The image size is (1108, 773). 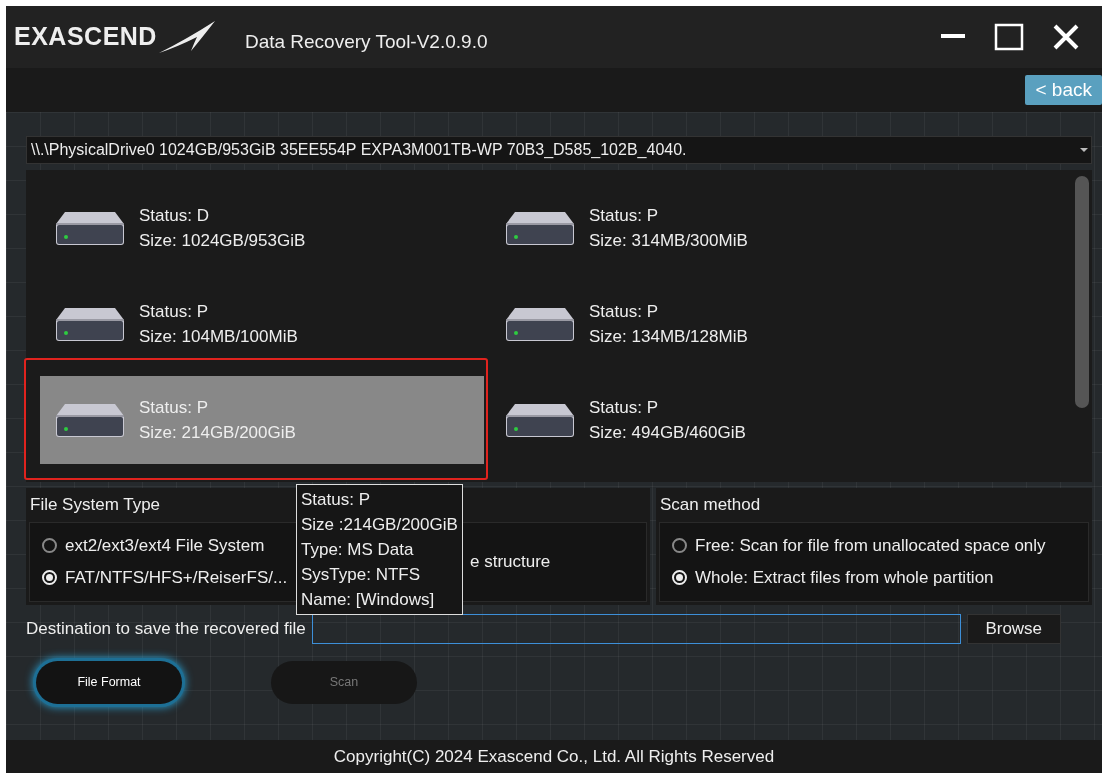 I want to click on drive-dropdown: \\.\PhysicalDrive0 1024GB/953GiB 35EE554P EXPA3M001TB-WP 70B3_D585_102B_4040., so click(x=559, y=150).